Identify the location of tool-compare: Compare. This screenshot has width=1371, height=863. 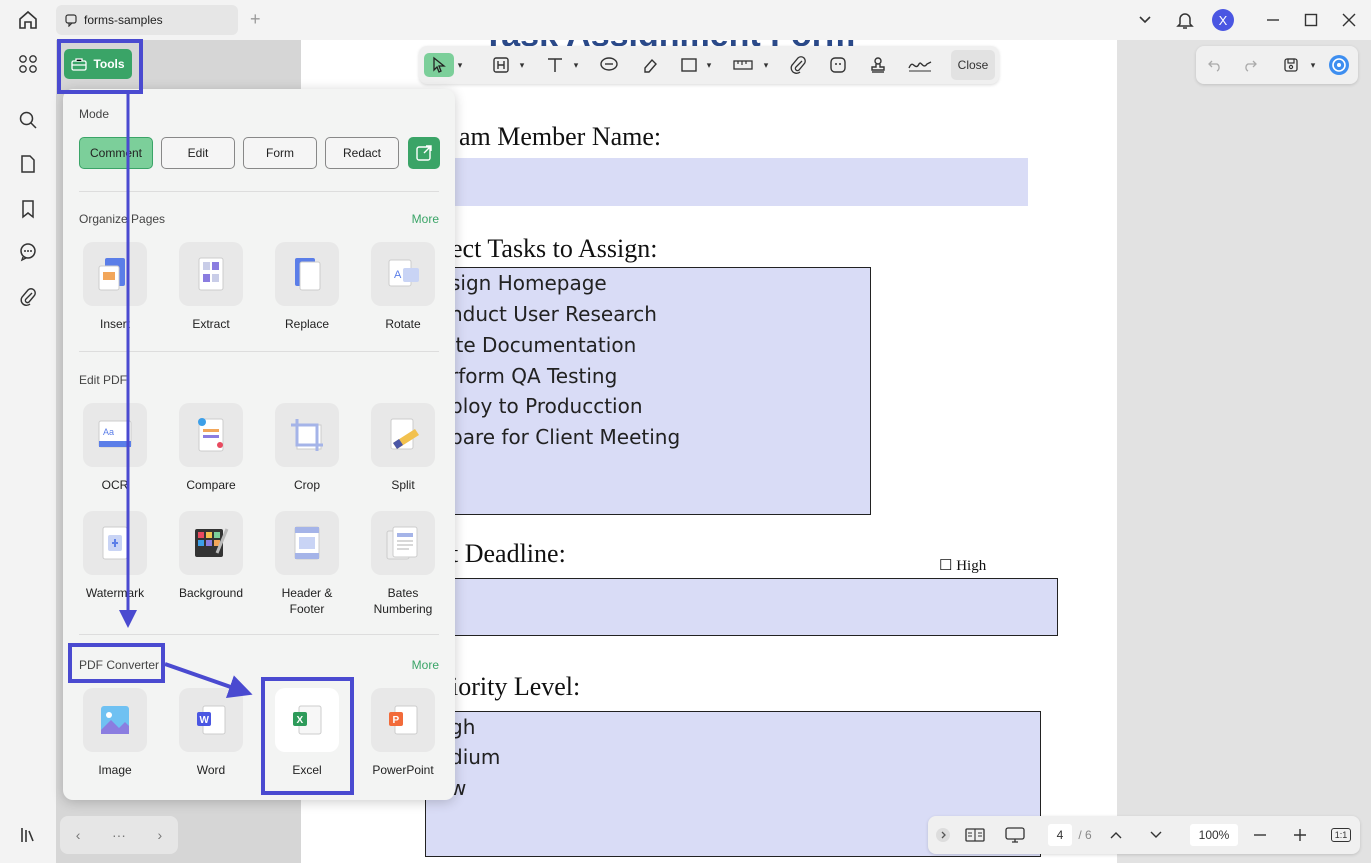
(211, 448).